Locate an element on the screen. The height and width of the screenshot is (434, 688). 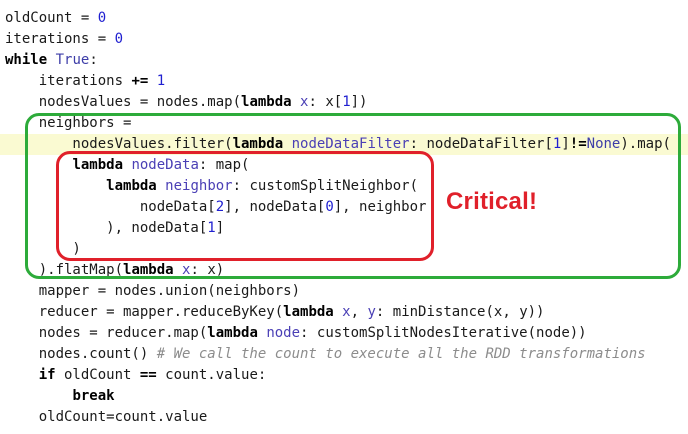
code-token: == is located at coordinates (148, 375).